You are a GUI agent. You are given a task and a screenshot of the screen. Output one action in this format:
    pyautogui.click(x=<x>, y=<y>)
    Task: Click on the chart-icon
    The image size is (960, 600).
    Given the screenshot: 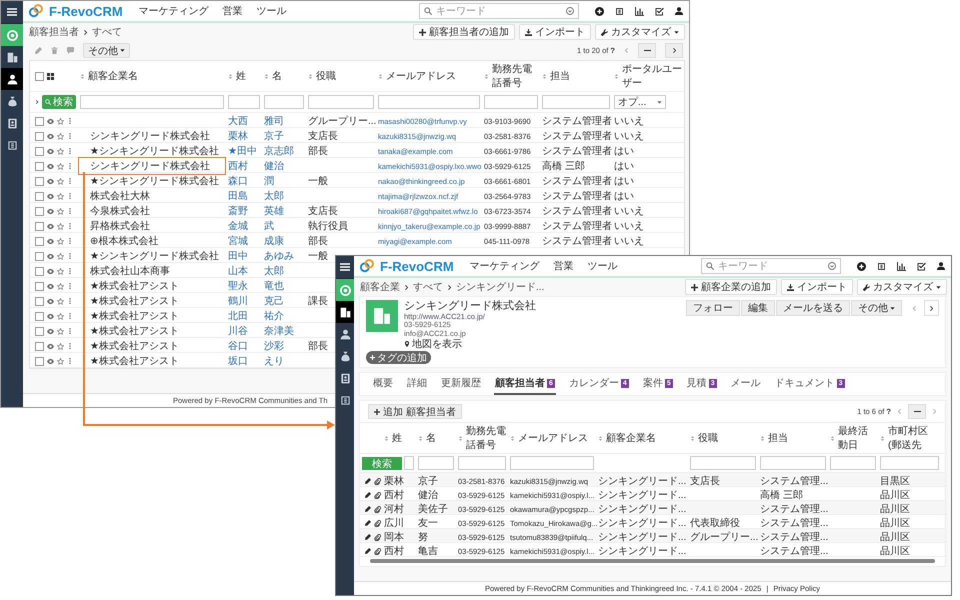 What is the action you would take?
    pyautogui.click(x=639, y=11)
    